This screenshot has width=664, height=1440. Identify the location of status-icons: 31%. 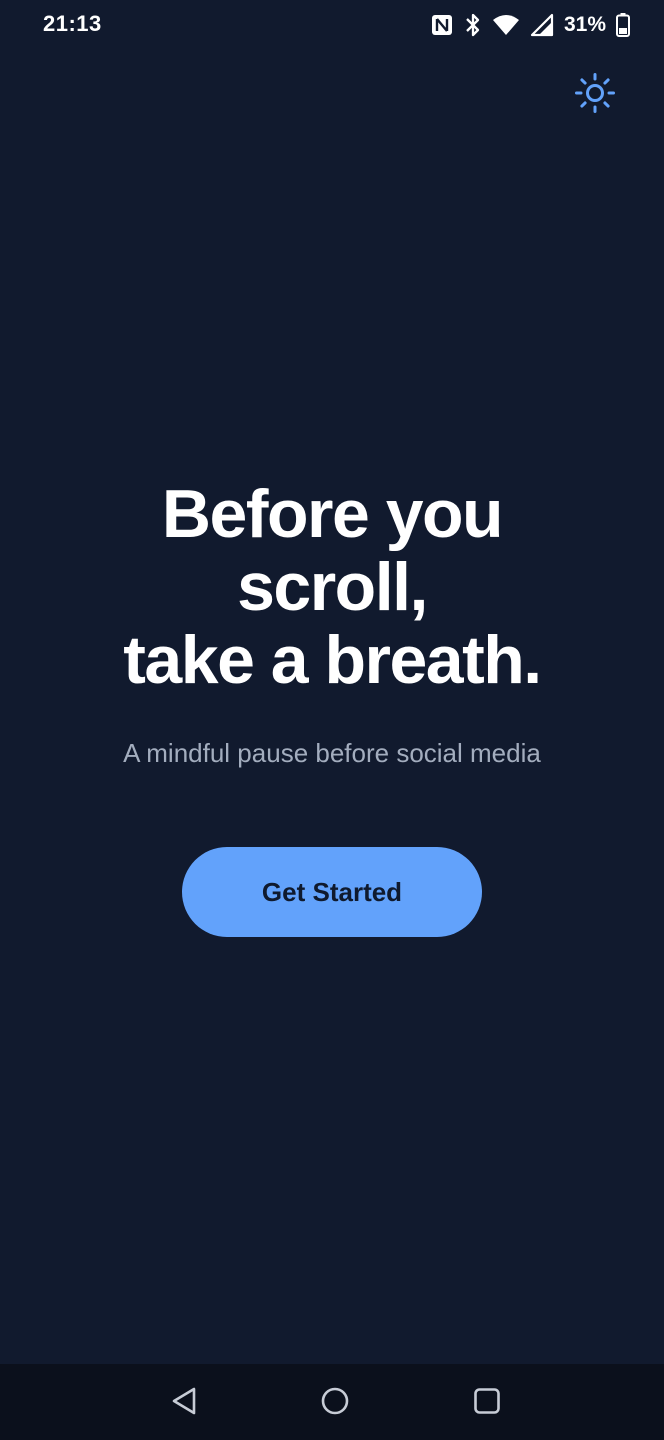
(530, 25).